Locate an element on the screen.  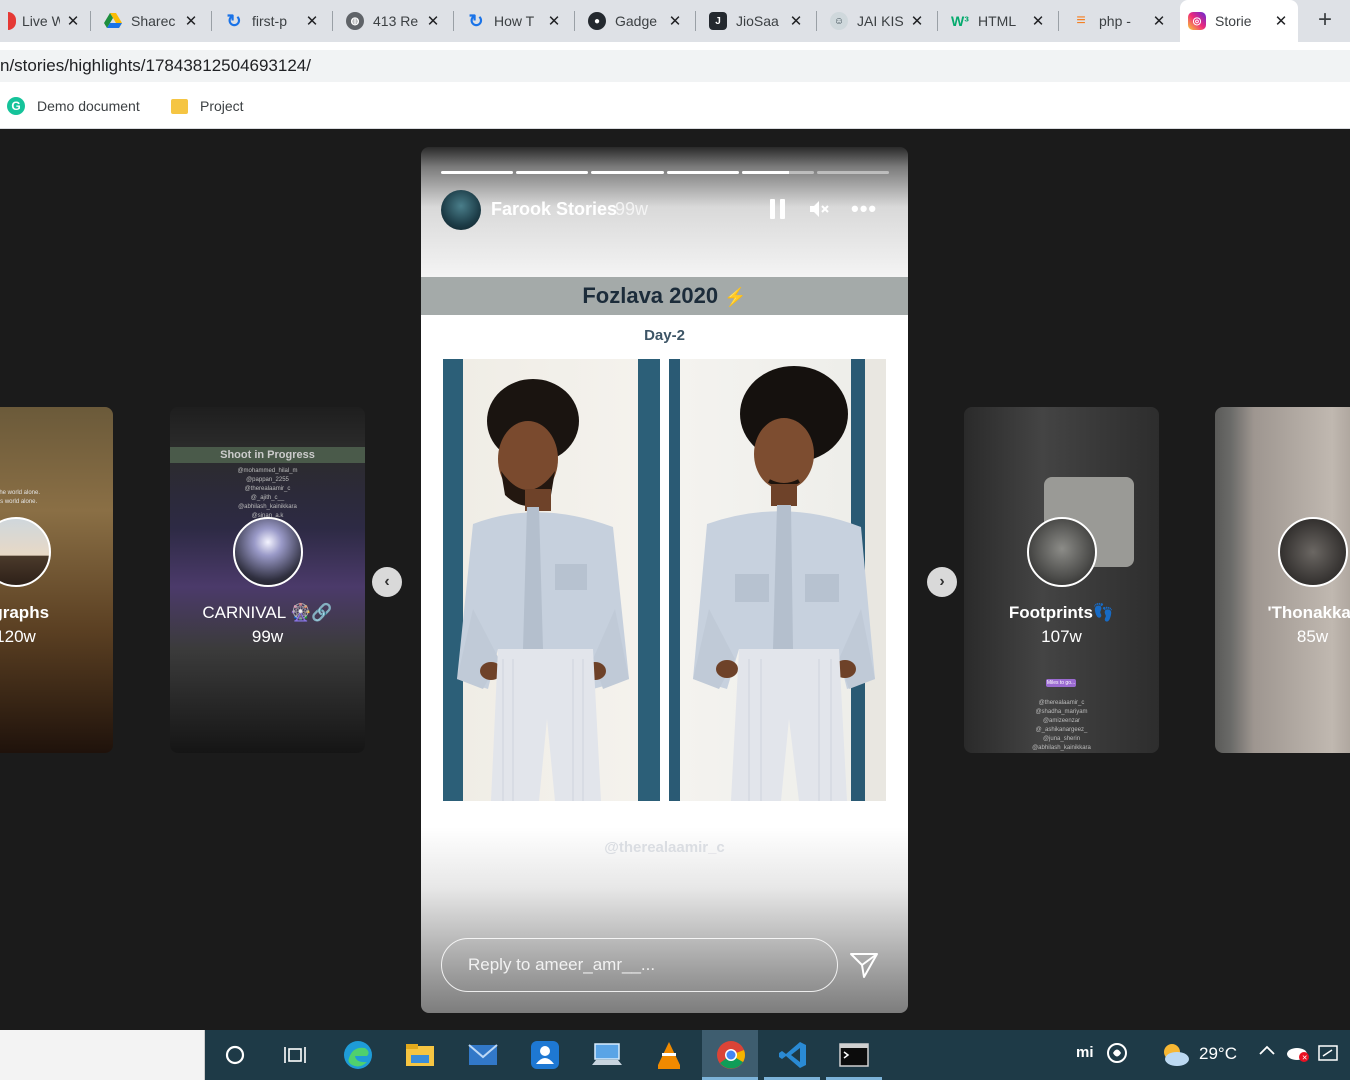
pause-button is located at coordinates (778, 209).